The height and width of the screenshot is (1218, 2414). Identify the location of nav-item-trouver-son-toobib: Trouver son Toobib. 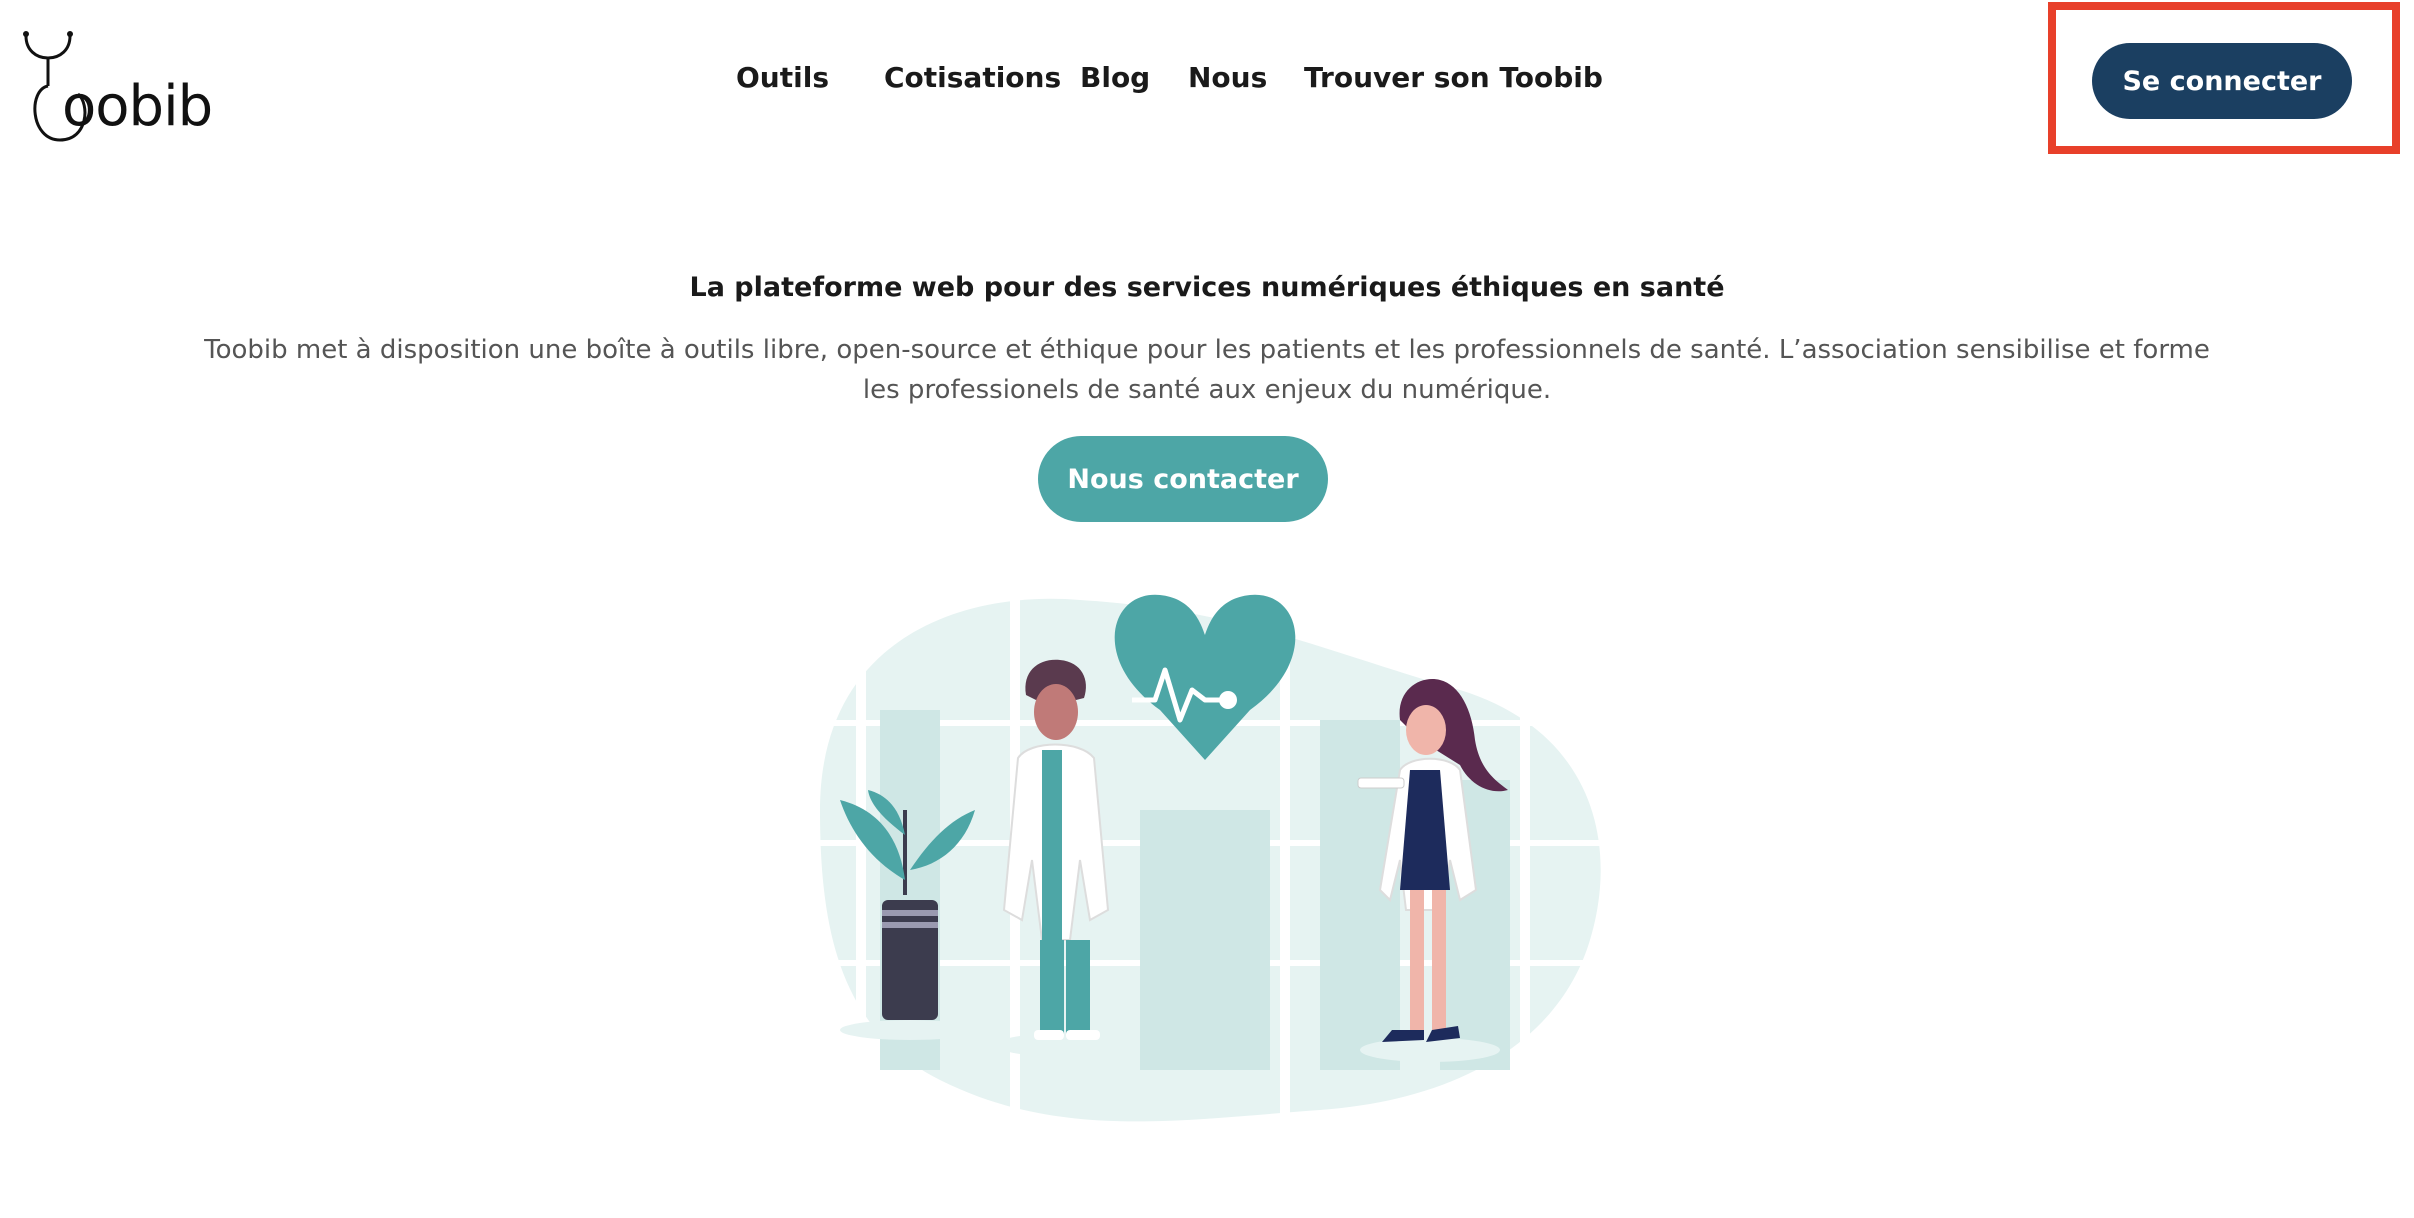
(1453, 78).